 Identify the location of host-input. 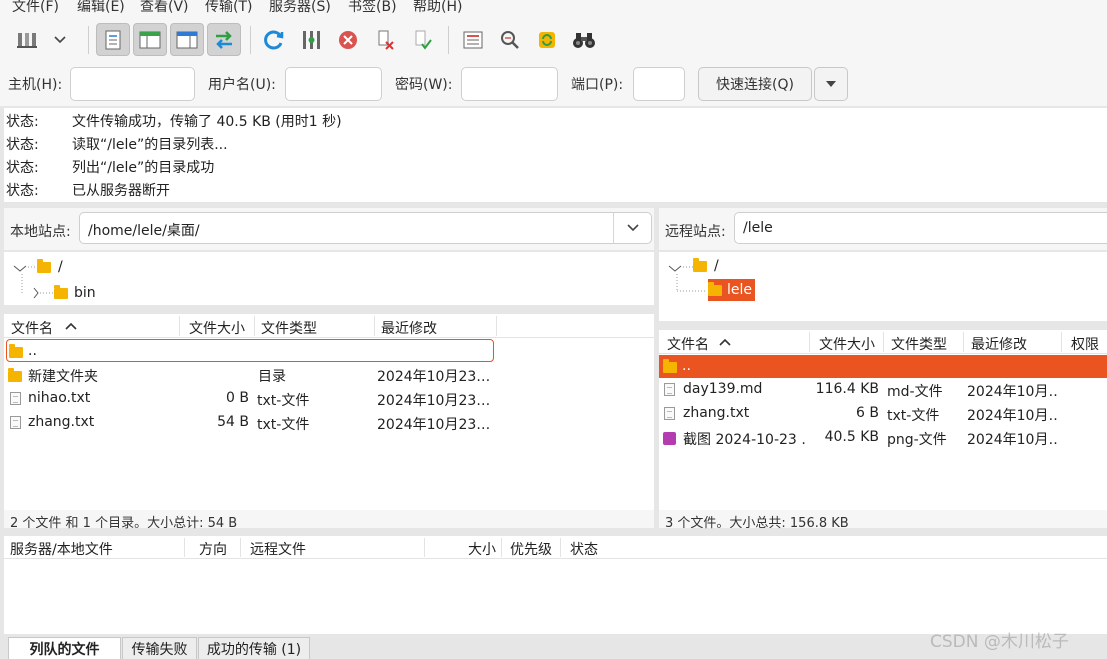
(132, 84).